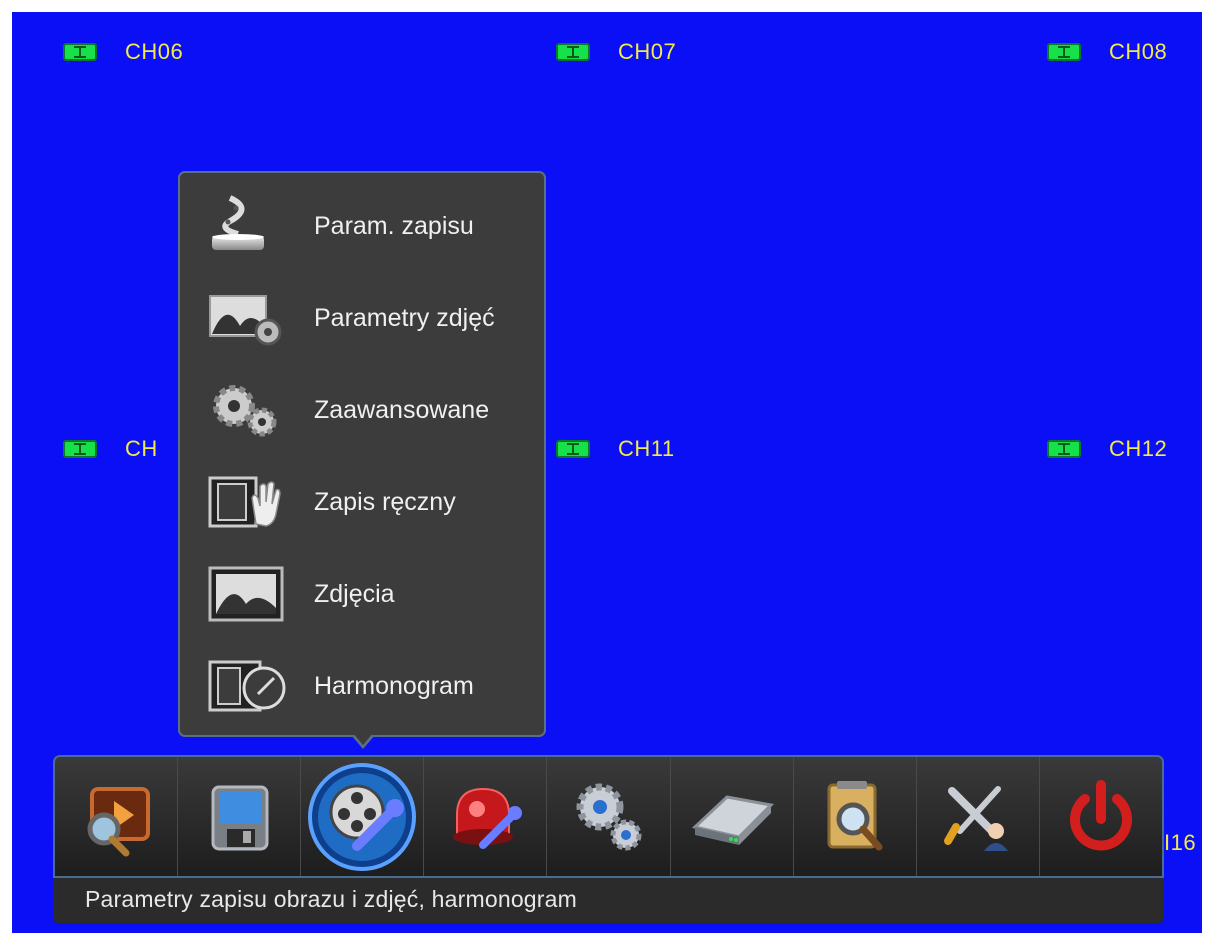 The height and width of the screenshot is (941, 1208). Describe the element at coordinates (1138, 51) in the screenshot. I see `channel-label: CH08` at that location.